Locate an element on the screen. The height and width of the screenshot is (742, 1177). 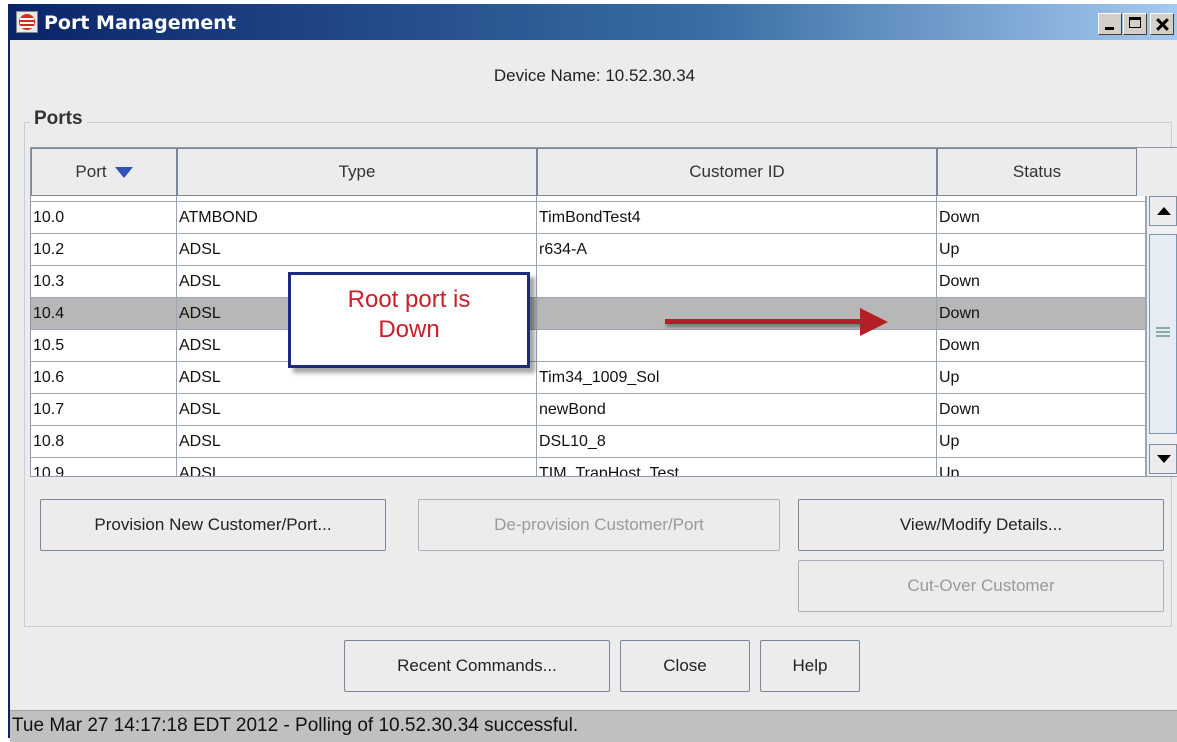
table-row: 10.9 ADSL TIM_TrapHost_Test Up is located at coordinates (588, 467).